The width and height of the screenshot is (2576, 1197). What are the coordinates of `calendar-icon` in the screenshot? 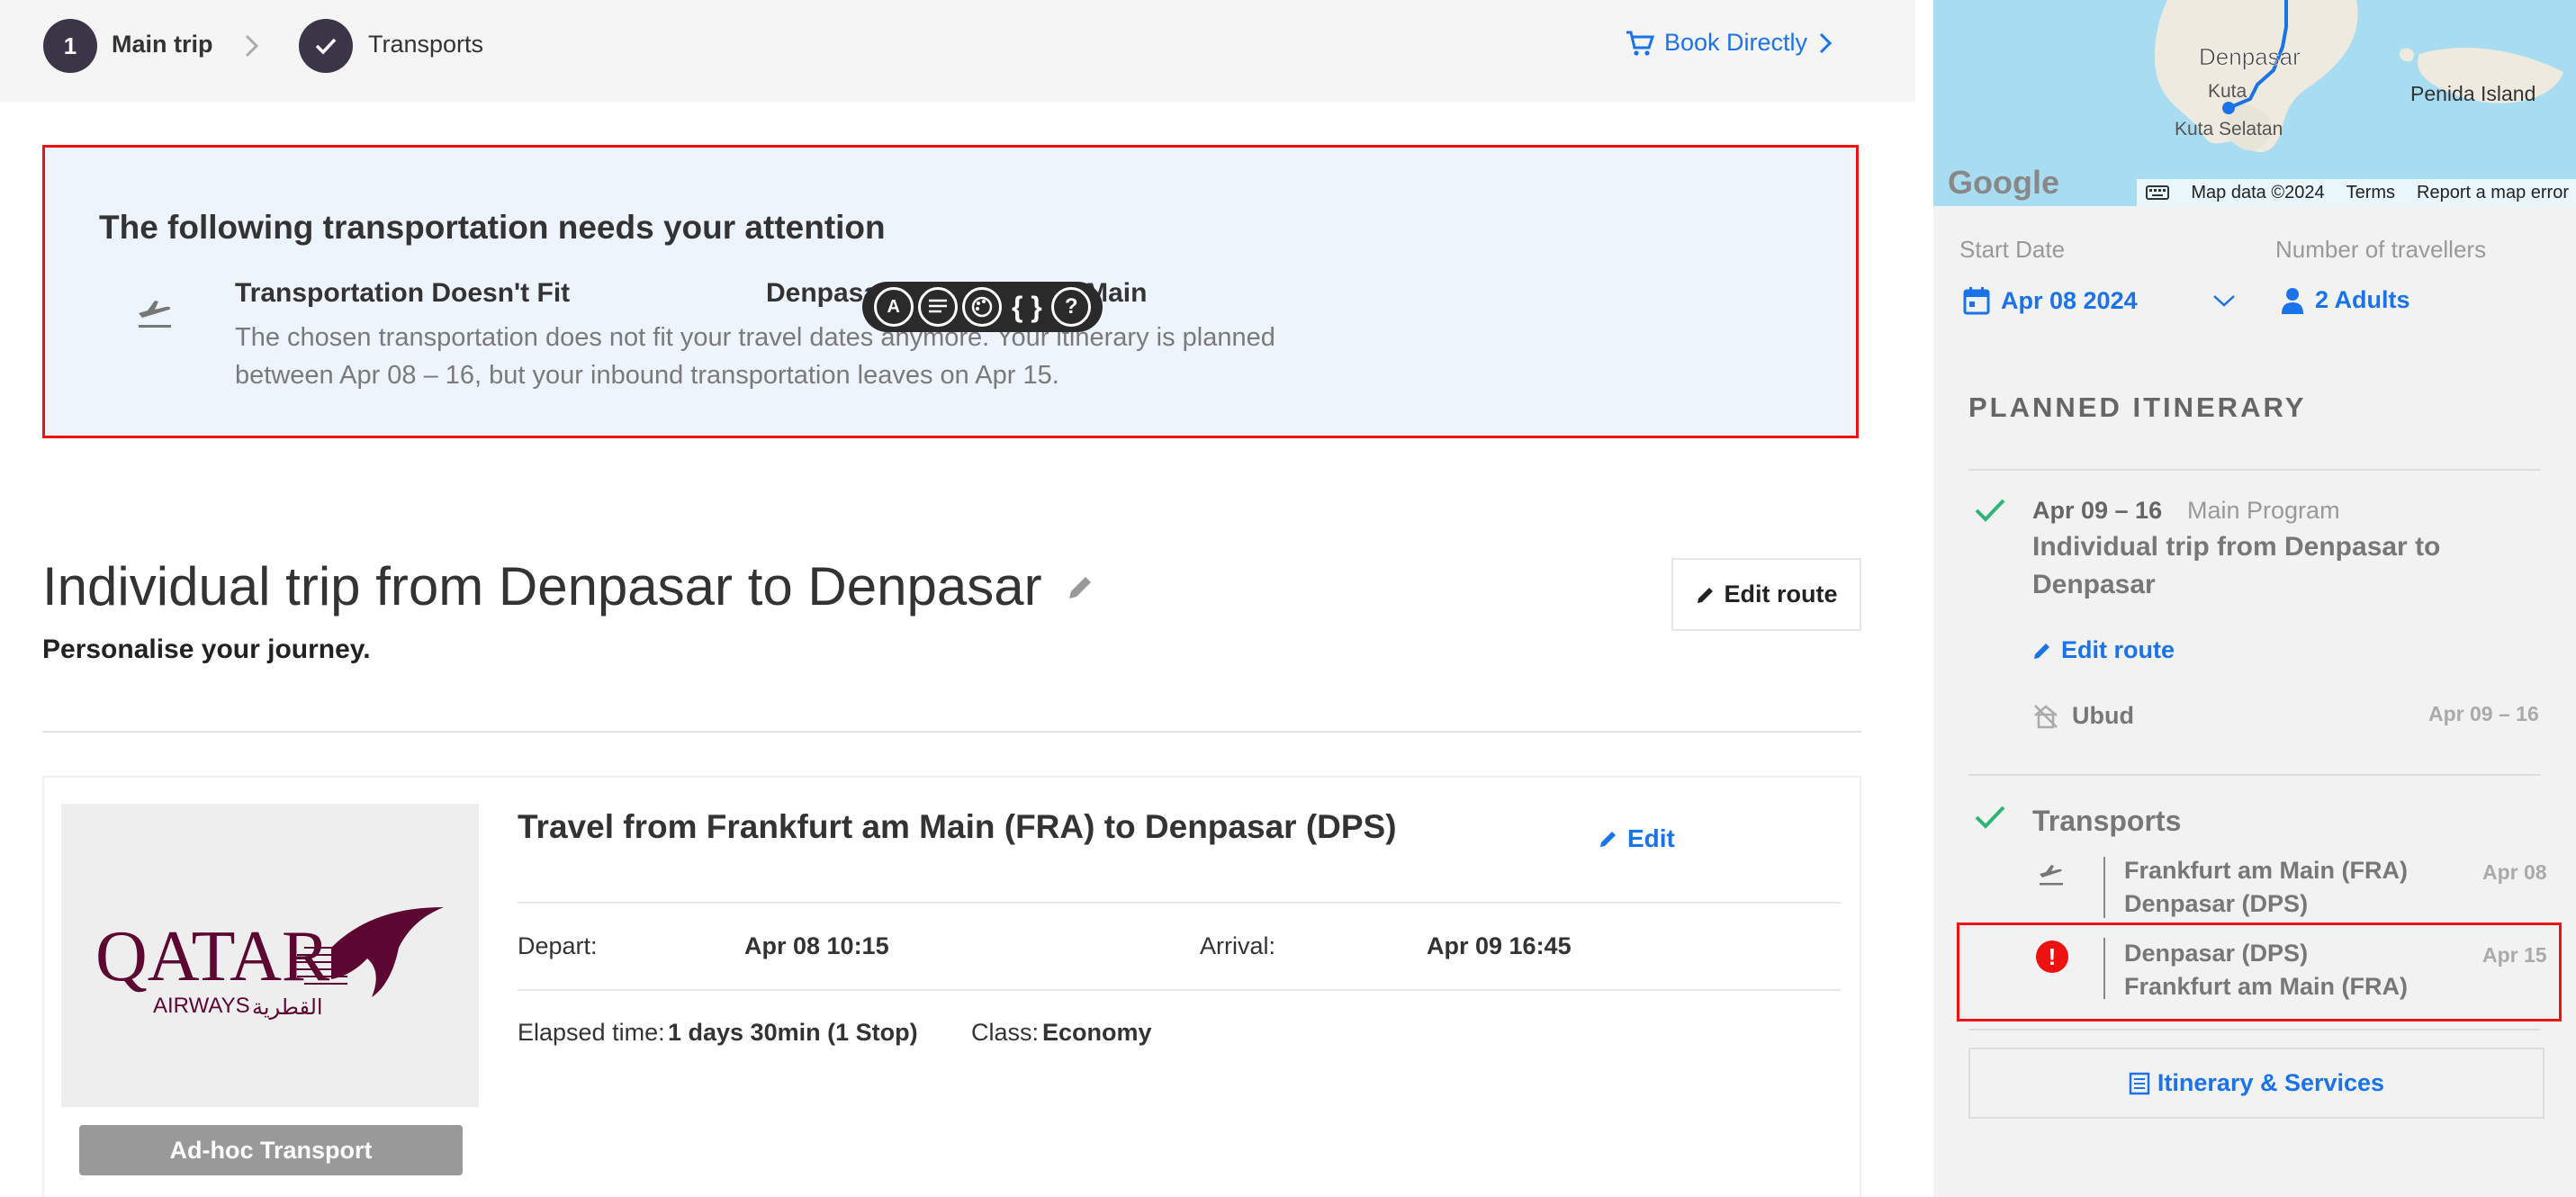 It's located at (1976, 301).